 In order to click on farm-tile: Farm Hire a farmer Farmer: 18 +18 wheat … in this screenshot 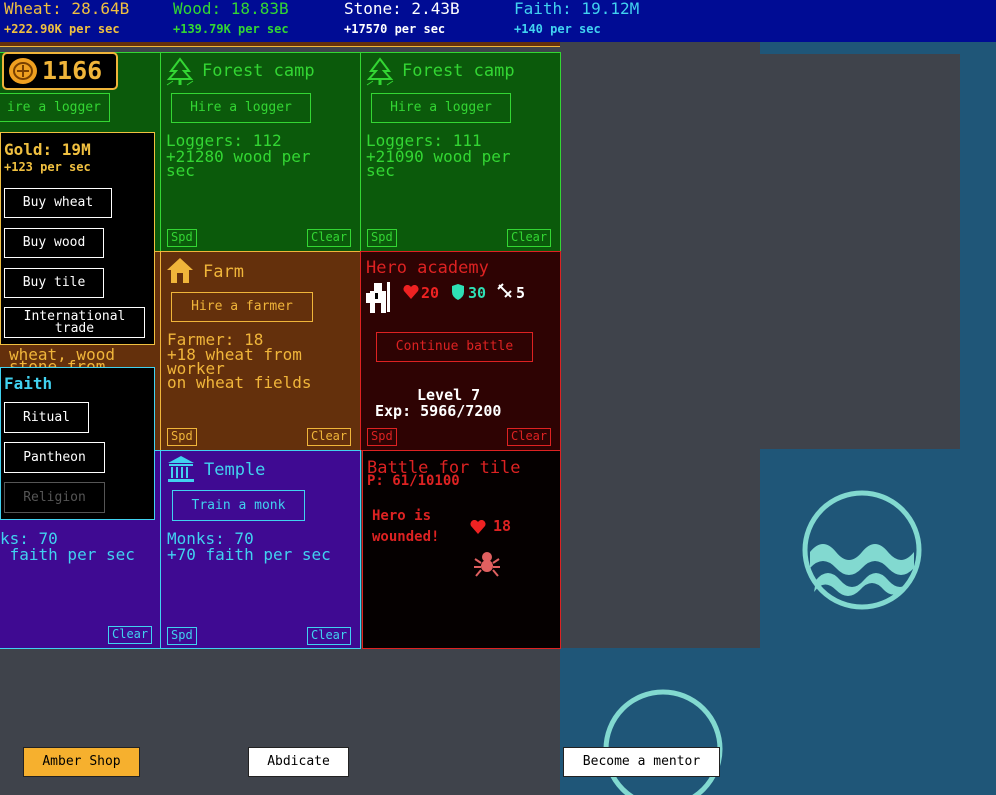, I will do `click(260, 351)`.